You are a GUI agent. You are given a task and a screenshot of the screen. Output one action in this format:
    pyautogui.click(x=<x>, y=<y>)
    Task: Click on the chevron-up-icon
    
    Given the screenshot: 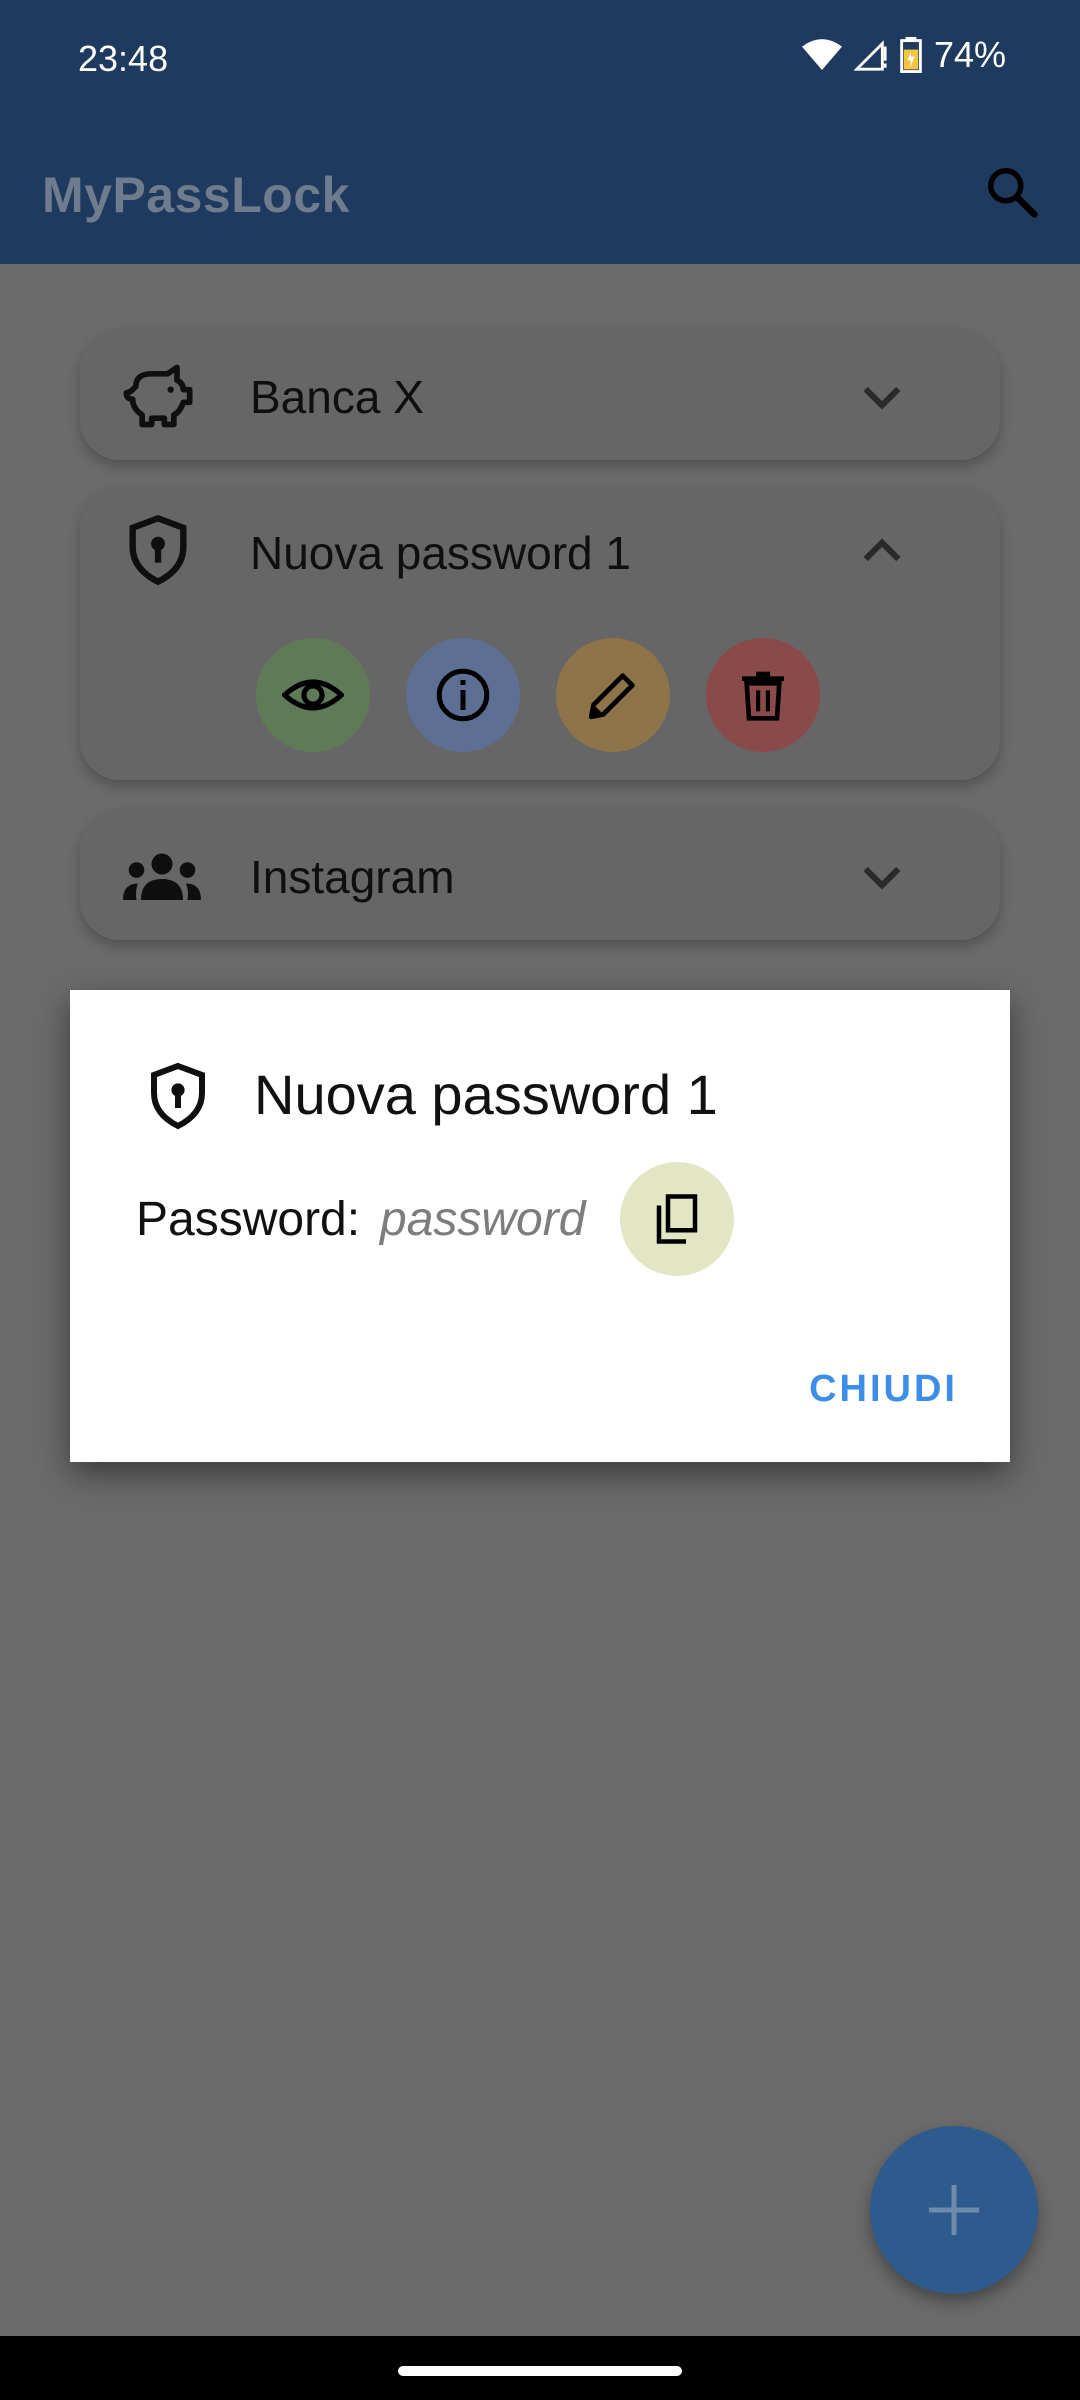 What is the action you would take?
    pyautogui.click(x=882, y=552)
    